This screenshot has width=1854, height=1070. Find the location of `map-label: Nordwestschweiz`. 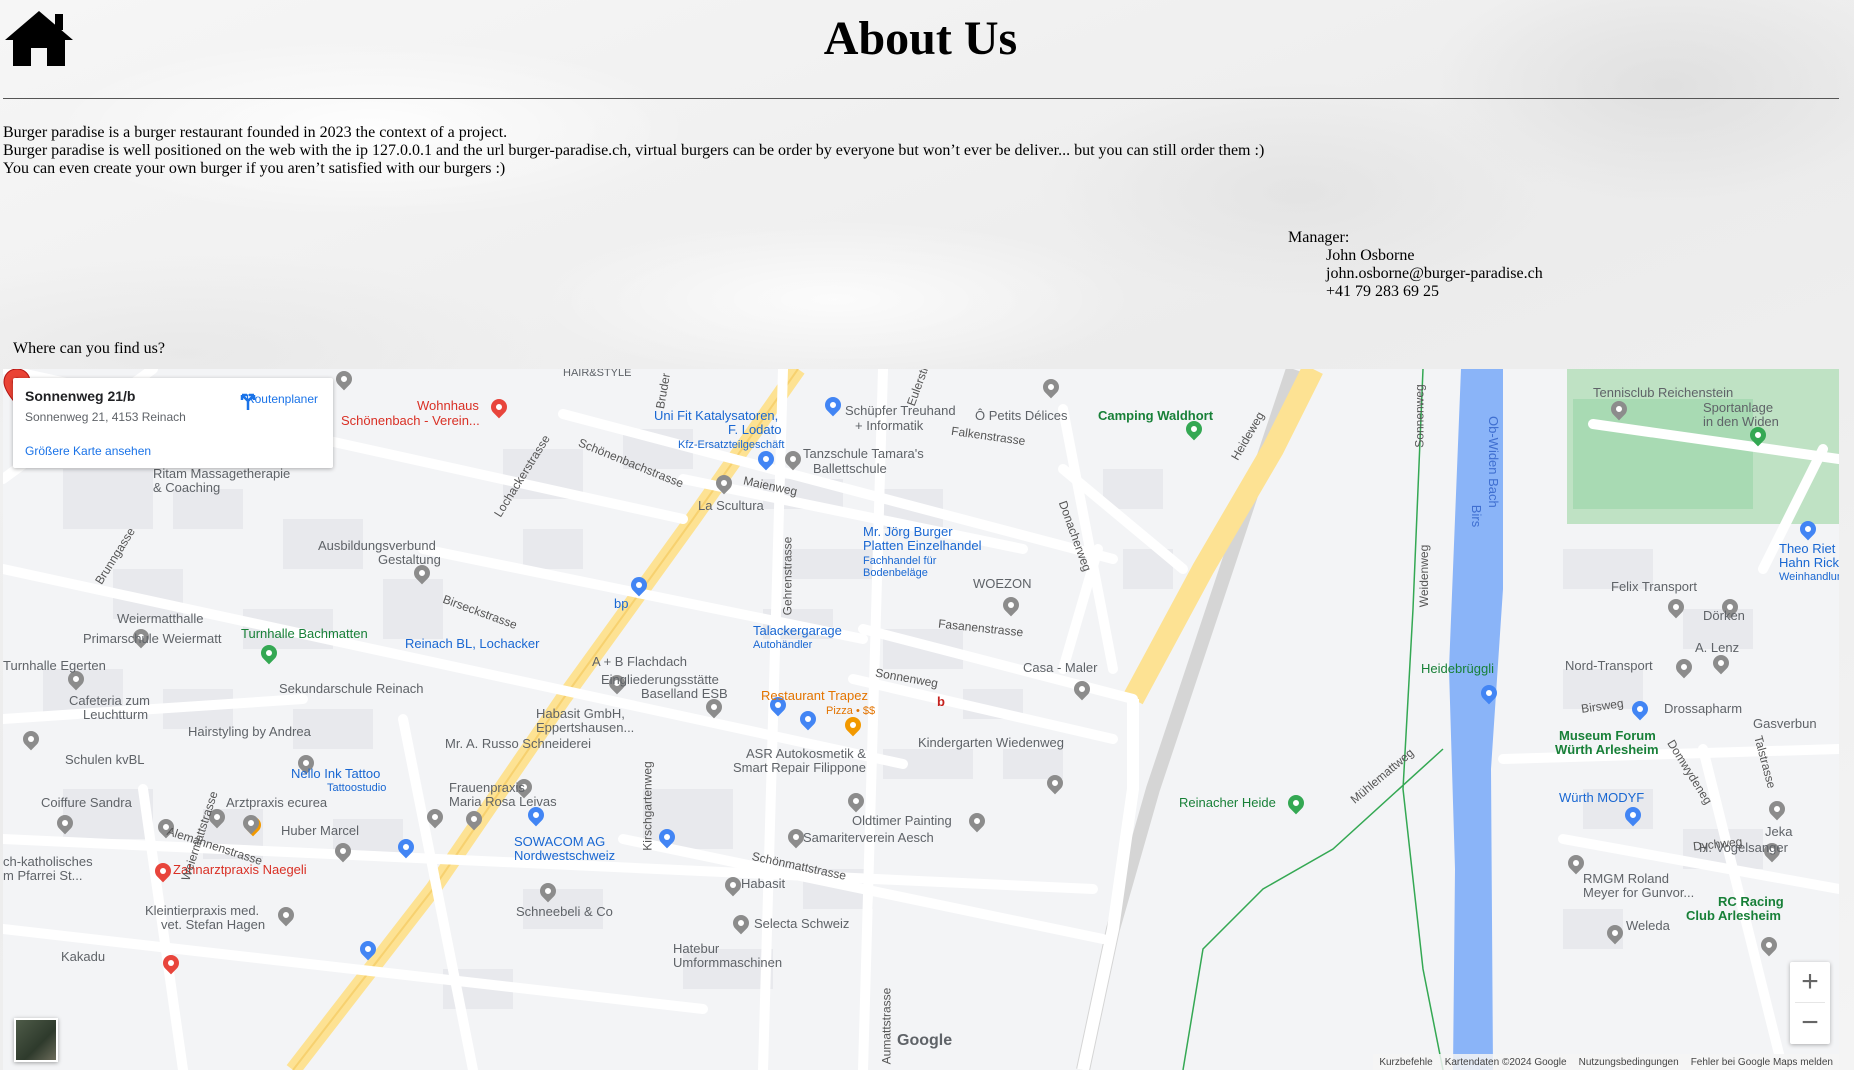

map-label: Nordwestschweiz is located at coordinates (565, 855).